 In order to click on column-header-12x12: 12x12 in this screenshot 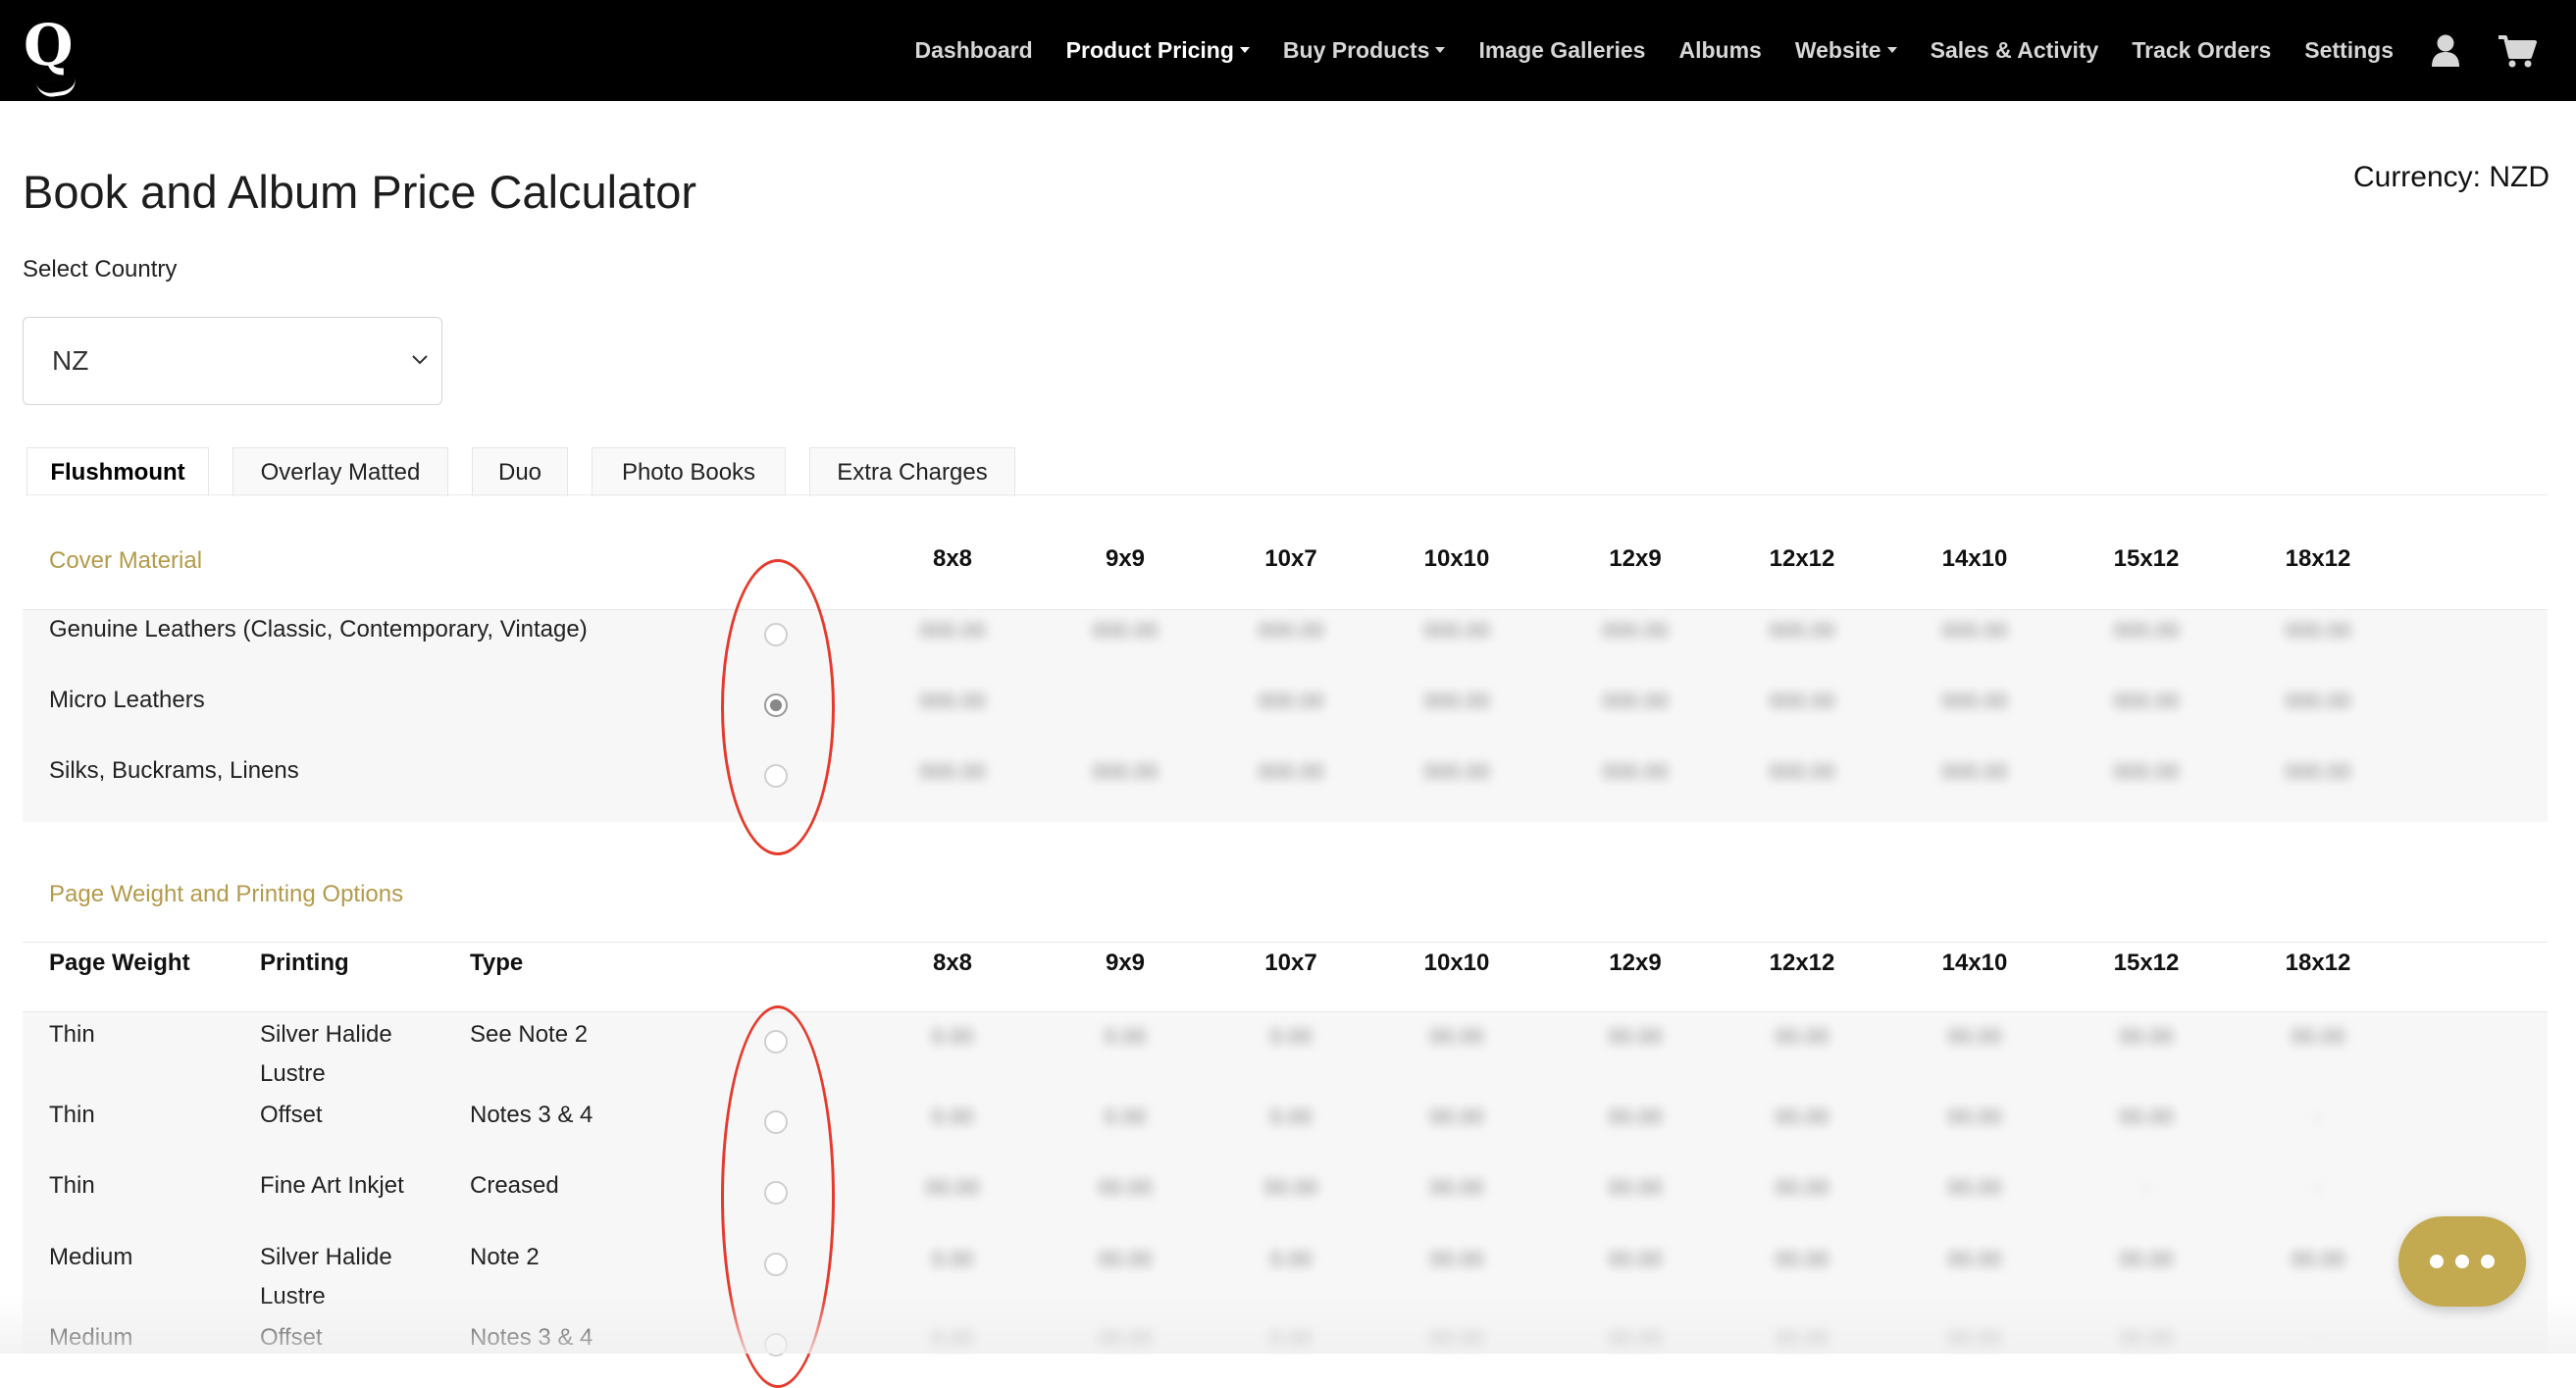, I will do `click(1802, 558)`.